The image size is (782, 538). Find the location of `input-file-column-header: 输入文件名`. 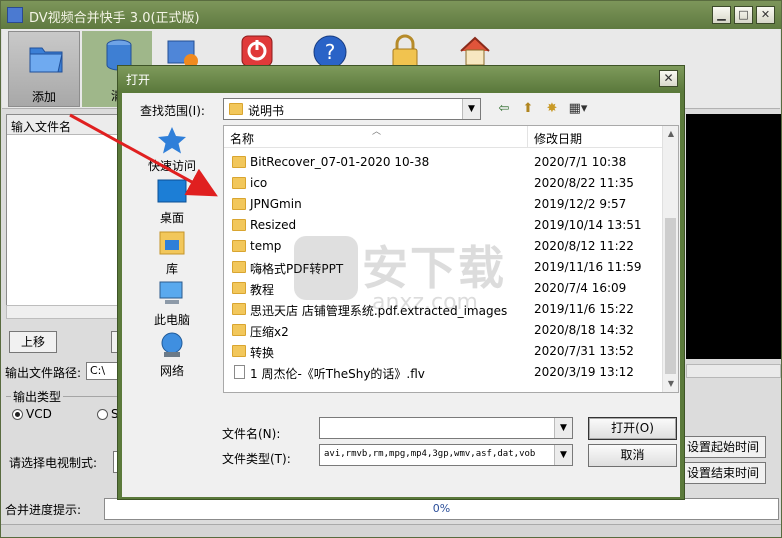

input-file-column-header: 输入文件名 is located at coordinates (65, 125).